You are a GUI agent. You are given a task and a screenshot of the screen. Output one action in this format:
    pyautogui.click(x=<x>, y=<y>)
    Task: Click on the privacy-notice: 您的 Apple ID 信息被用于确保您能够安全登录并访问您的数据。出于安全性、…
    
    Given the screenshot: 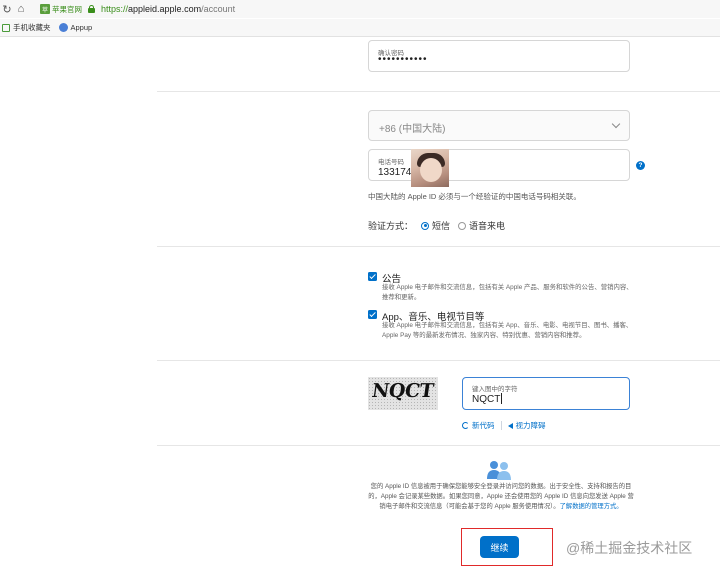 What is the action you would take?
    pyautogui.click(x=501, y=497)
    